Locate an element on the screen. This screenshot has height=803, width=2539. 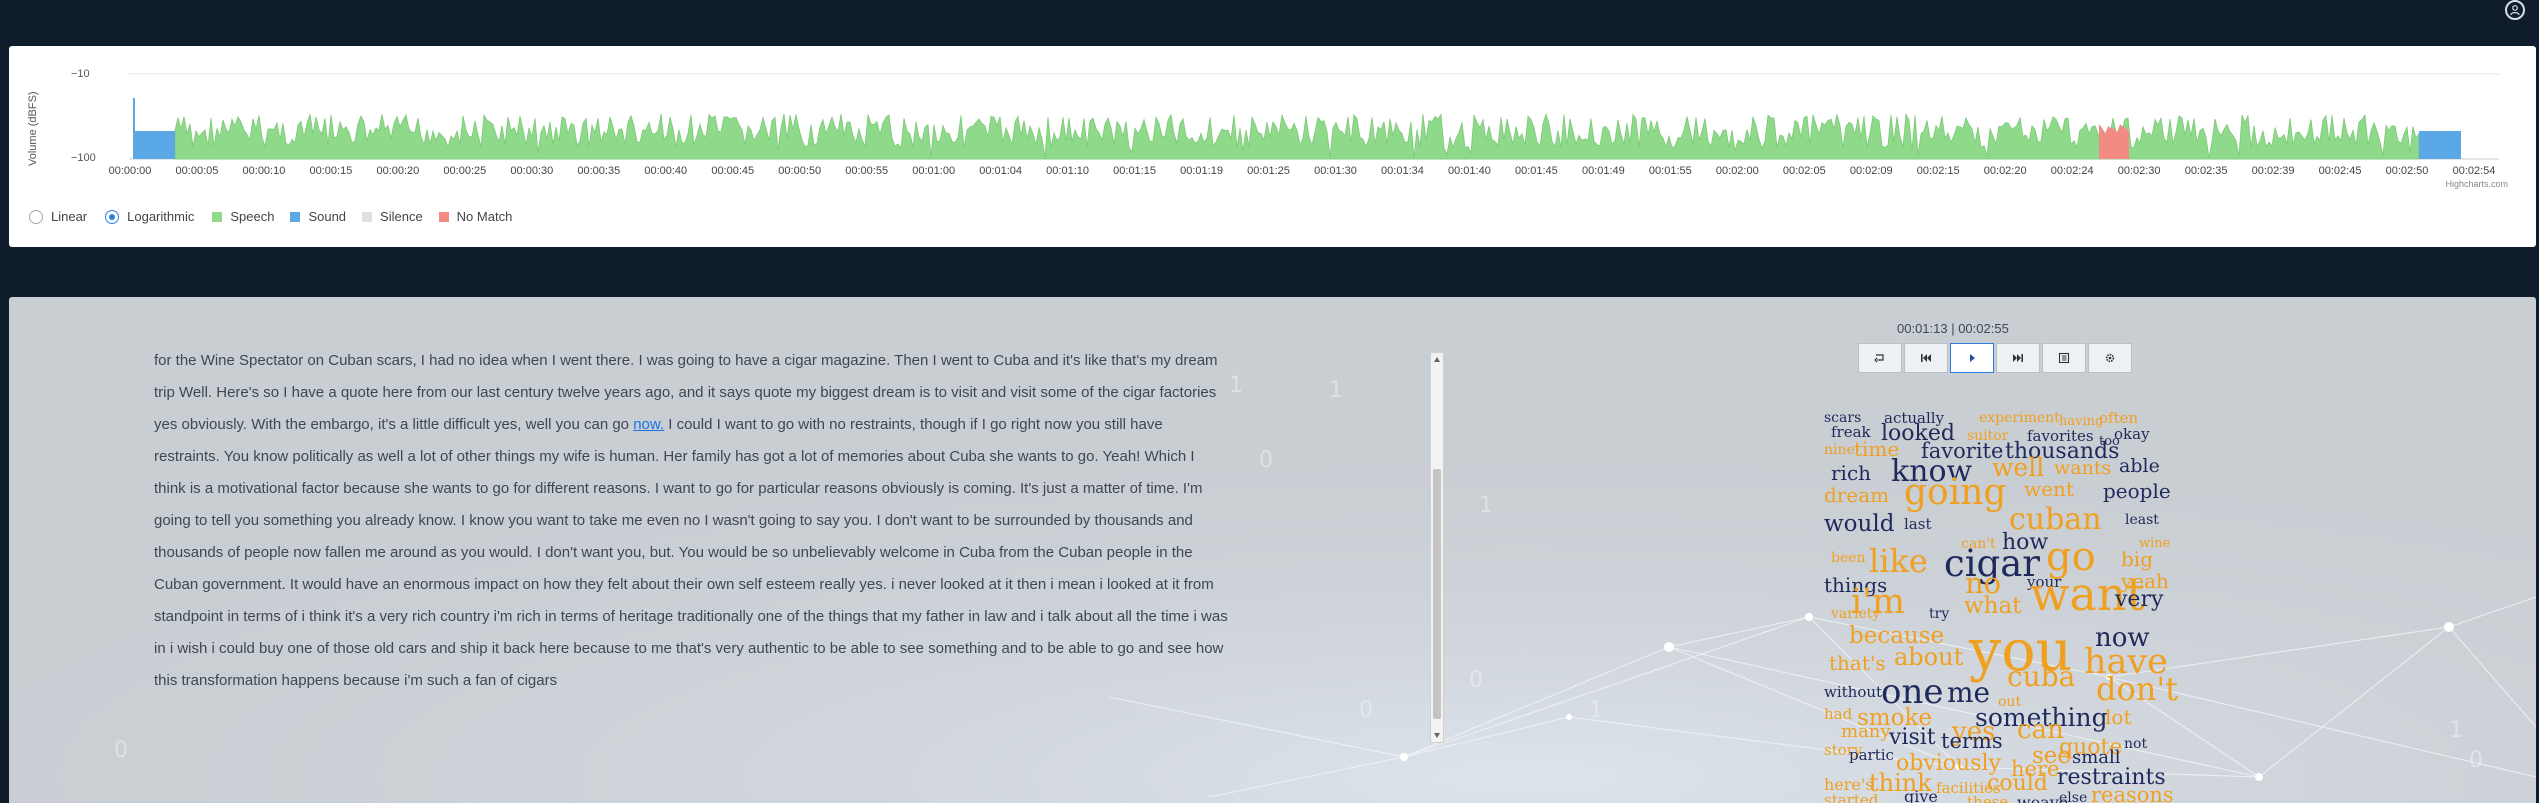
word-cloud-word: last is located at coordinates (1917, 524).